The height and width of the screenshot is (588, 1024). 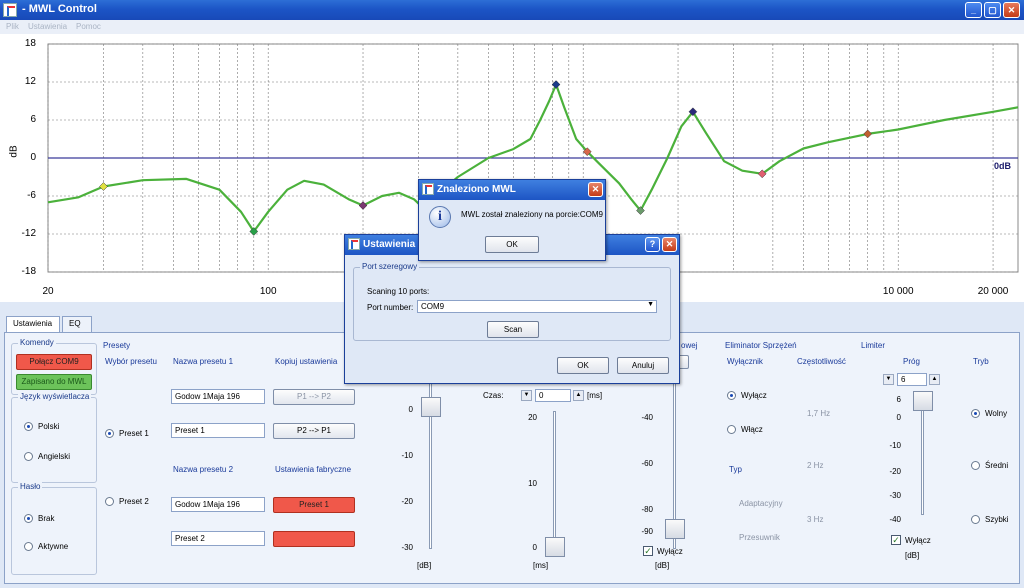 I want to click on menu-plik: Plik, so click(x=12, y=26).